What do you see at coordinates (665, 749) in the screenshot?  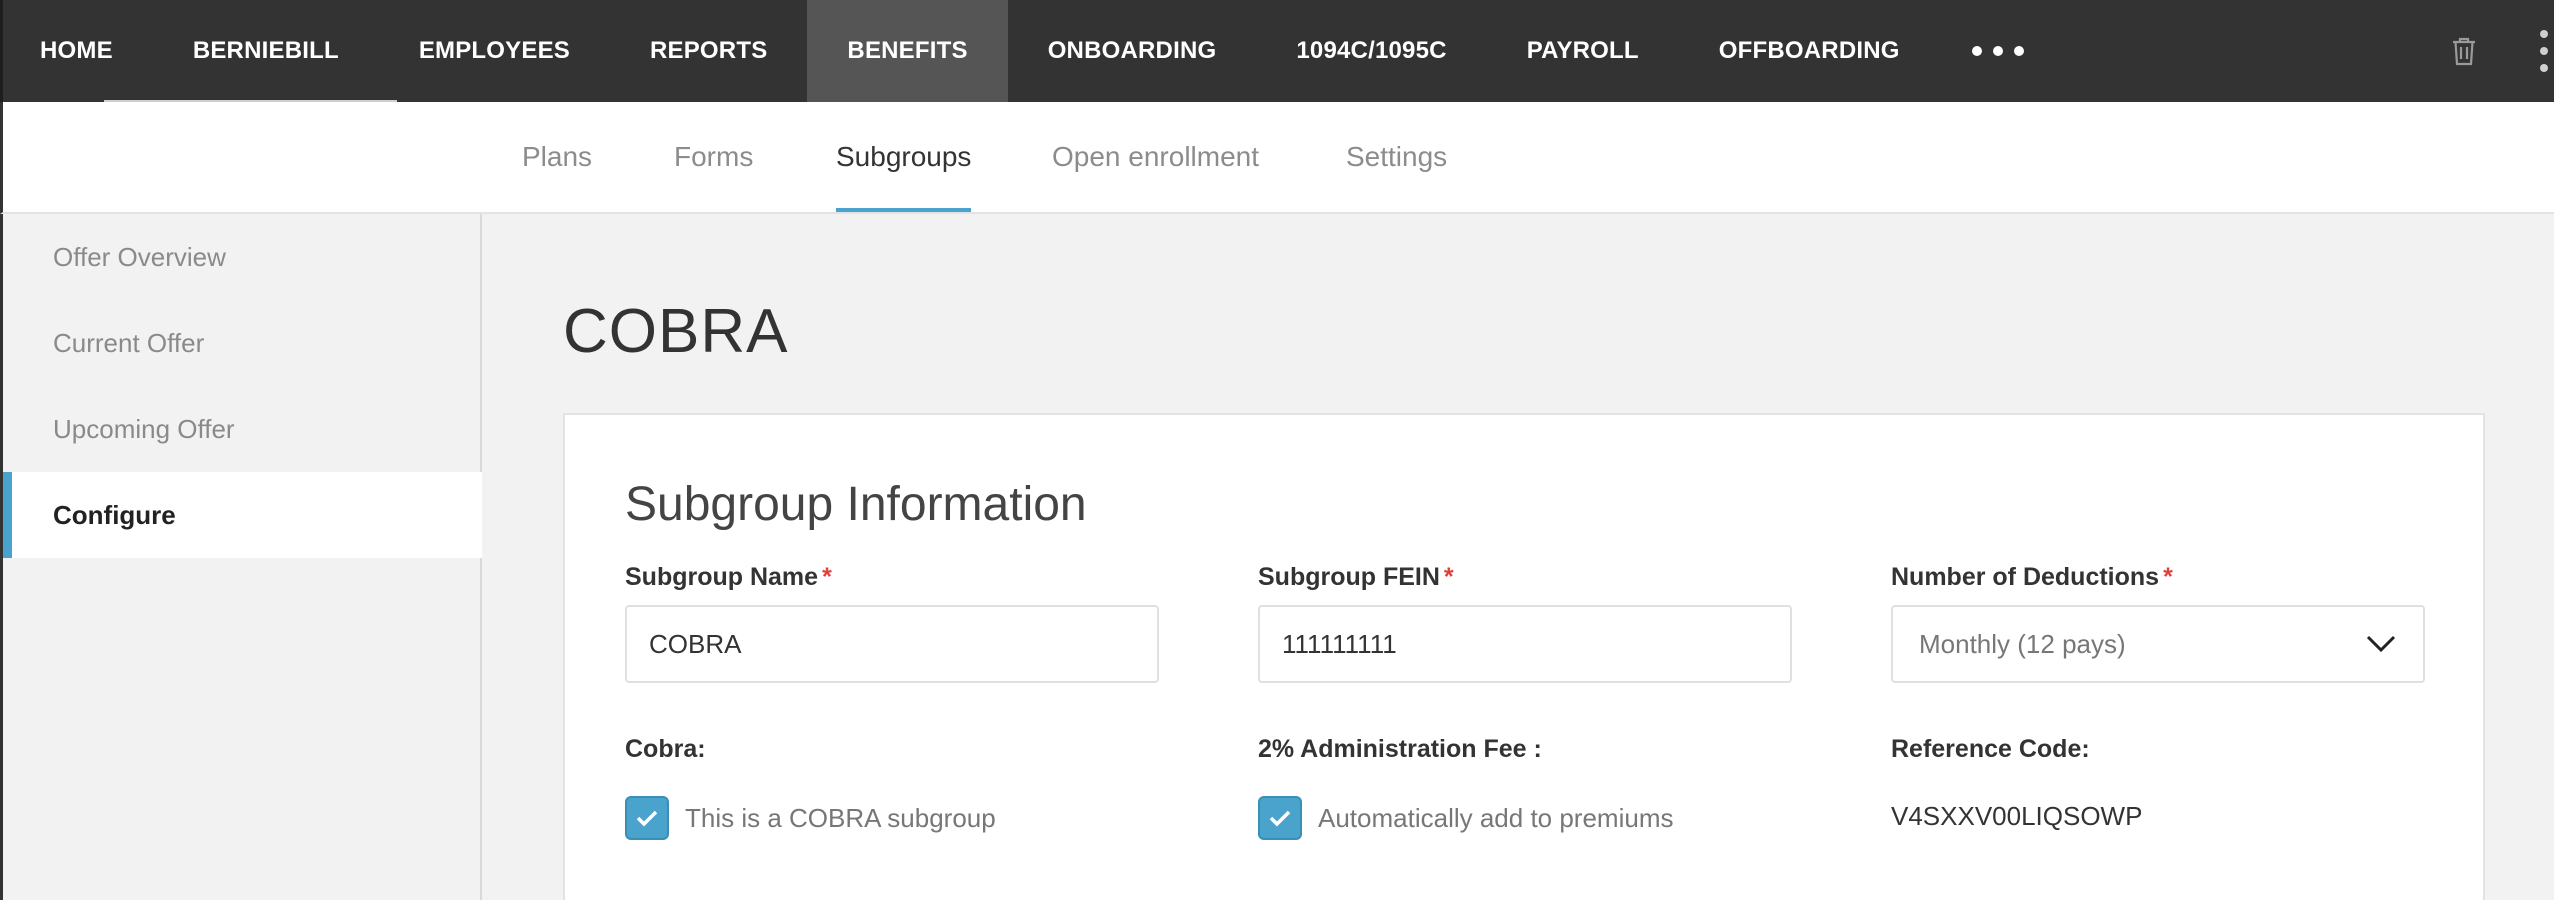 I see `cobra-label: Cobra:` at bounding box center [665, 749].